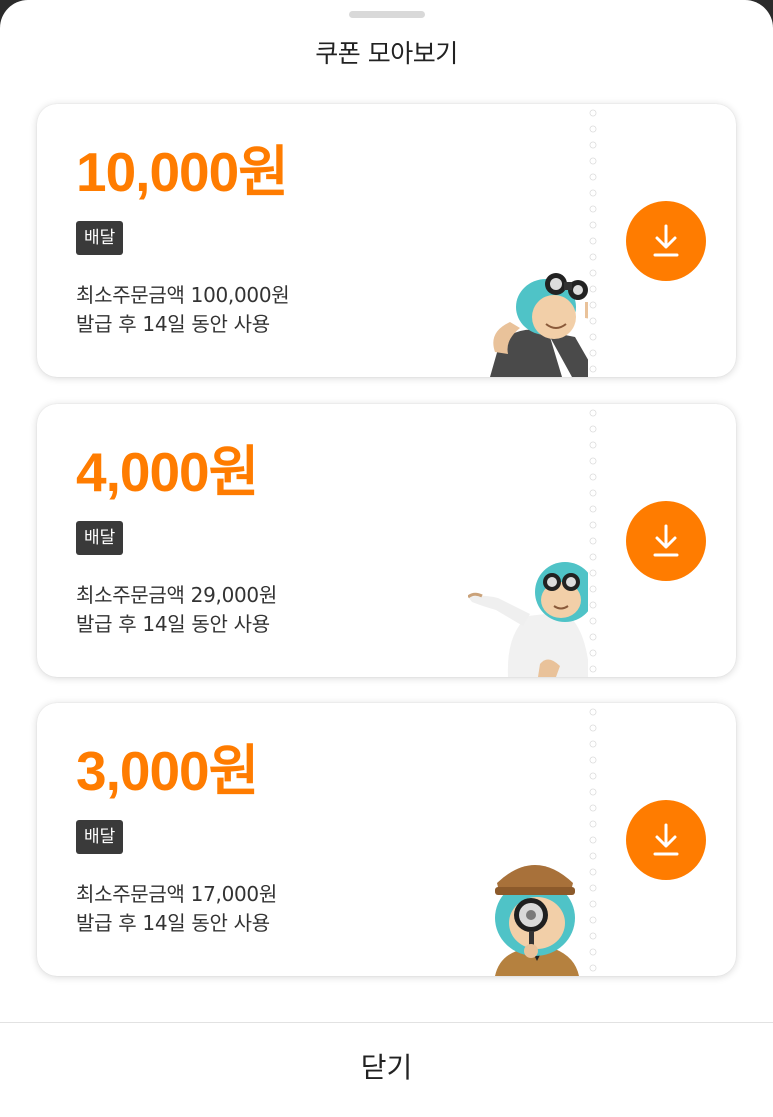 This screenshot has width=773, height=1117. I want to click on binoculars-mascot, so click(544, 325).